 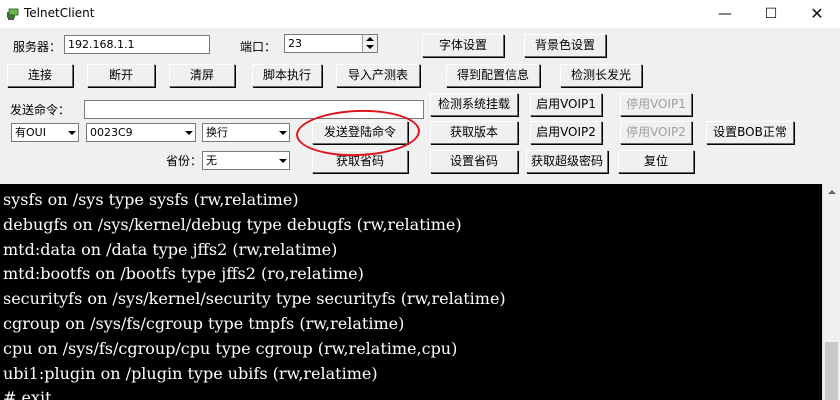 What do you see at coordinates (656, 104) in the screenshot?
I see `disable-voip1-button: 停用VOIP1` at bounding box center [656, 104].